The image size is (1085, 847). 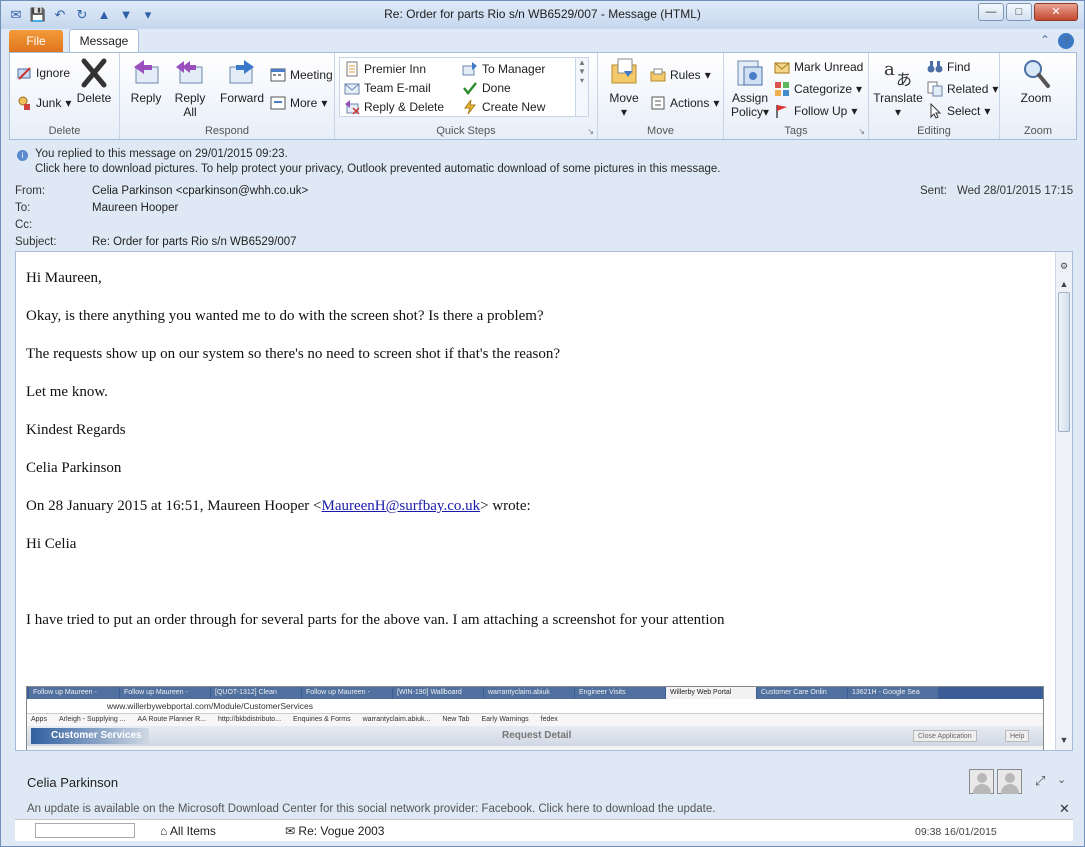 What do you see at coordinates (43, 103) in the screenshot?
I see `junk-button: Junk ▾` at bounding box center [43, 103].